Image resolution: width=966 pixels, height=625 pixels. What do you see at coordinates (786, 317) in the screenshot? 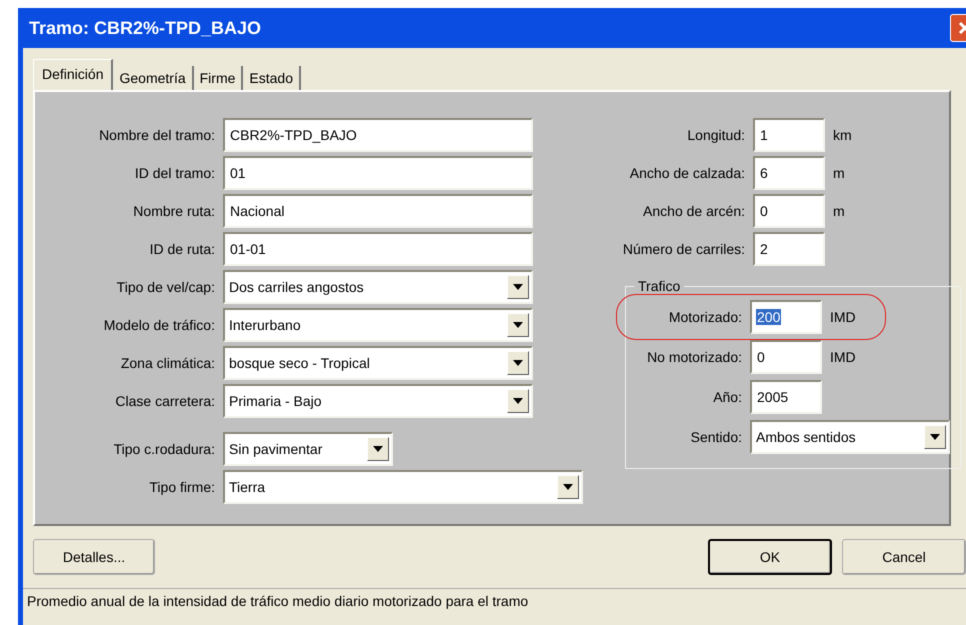
I see `input-field: 200` at bounding box center [786, 317].